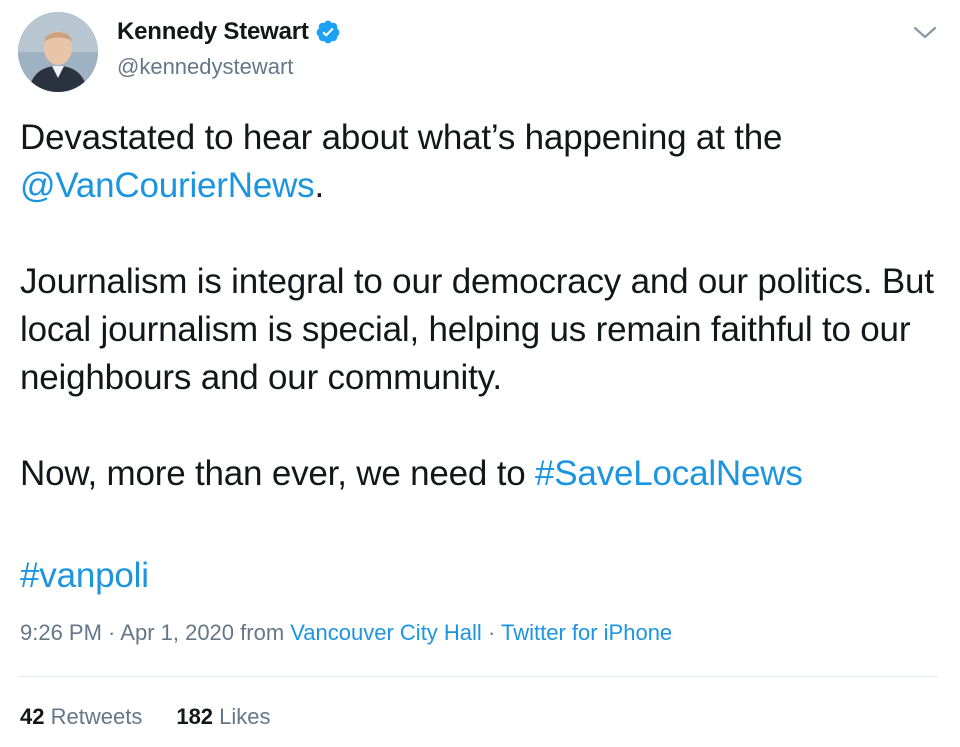 The image size is (960, 747). What do you see at coordinates (84, 575) in the screenshot?
I see `hashtag-link-vanpoli: #vanpoli` at bounding box center [84, 575].